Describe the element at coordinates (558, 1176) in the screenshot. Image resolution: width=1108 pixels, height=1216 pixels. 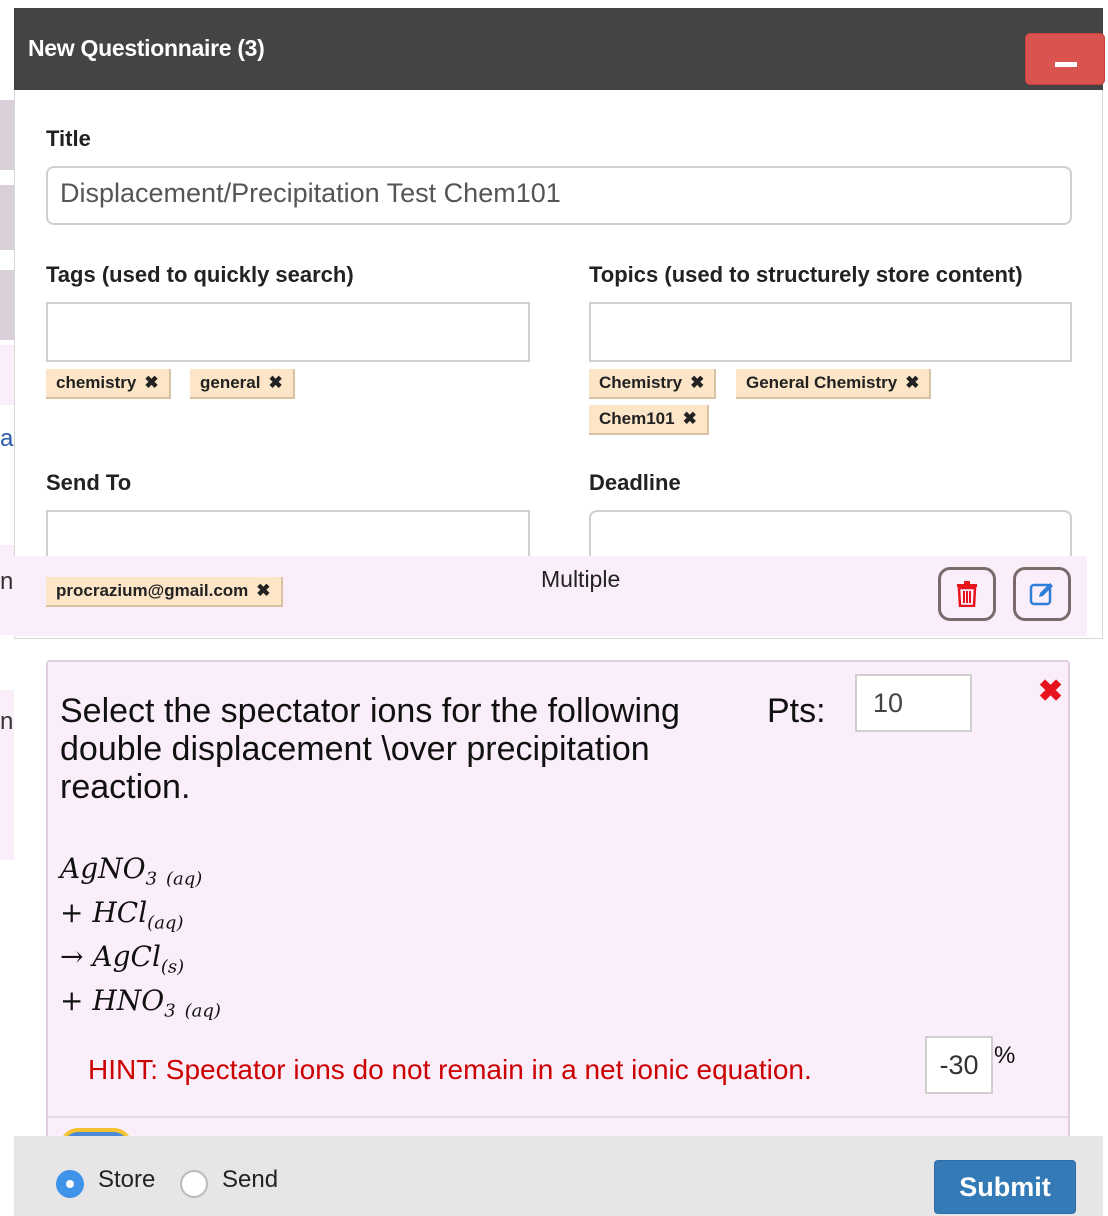
I see `modal-footer: Store Send Submit` at that location.